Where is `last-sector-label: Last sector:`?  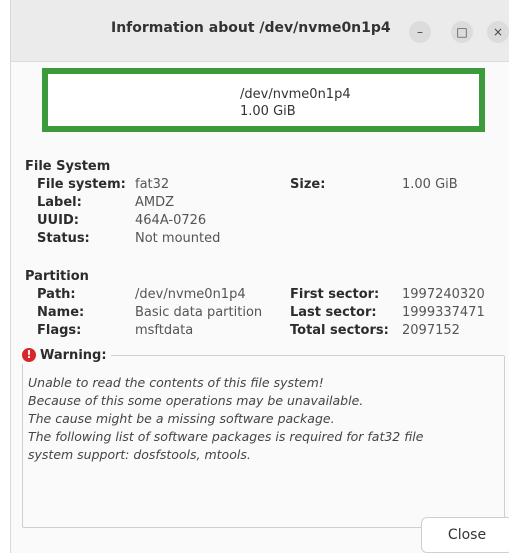 last-sector-label: Last sector: is located at coordinates (333, 312).